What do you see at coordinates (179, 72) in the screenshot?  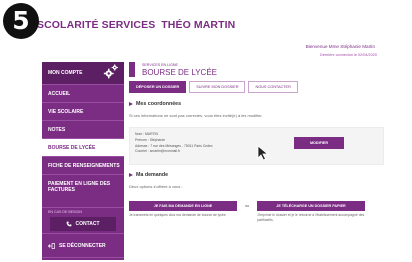 I see `page-title: BOURSE DE LYCÉE` at bounding box center [179, 72].